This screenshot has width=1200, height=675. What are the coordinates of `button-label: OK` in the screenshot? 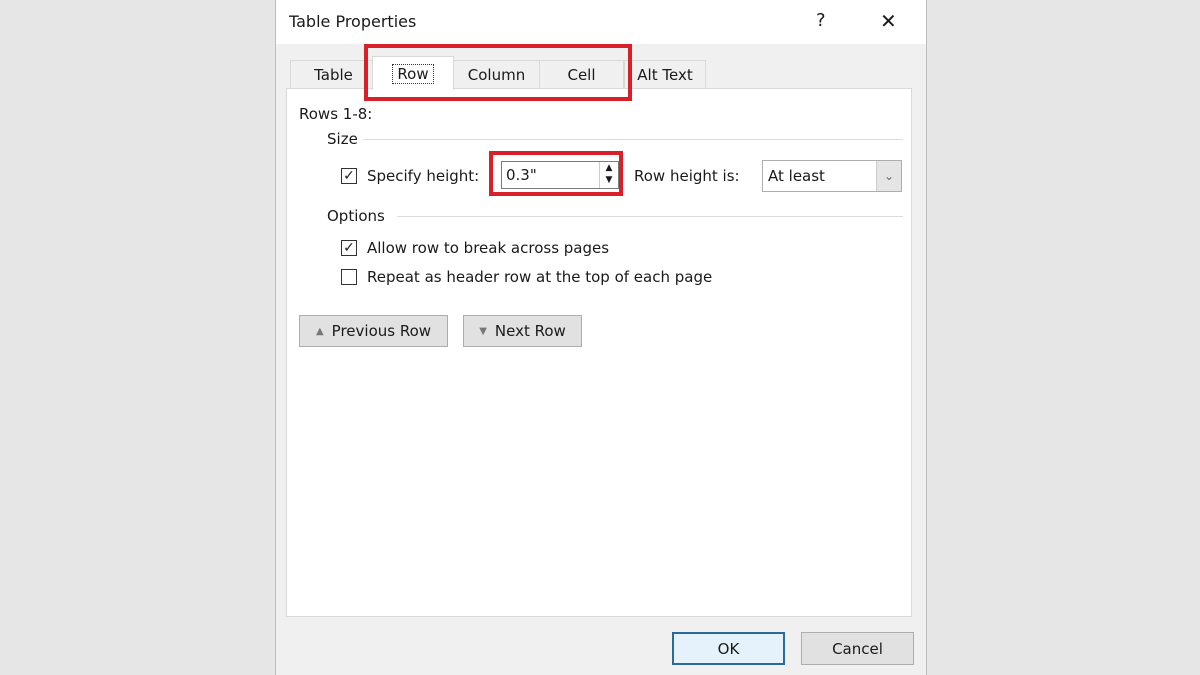 It's located at (728, 648).